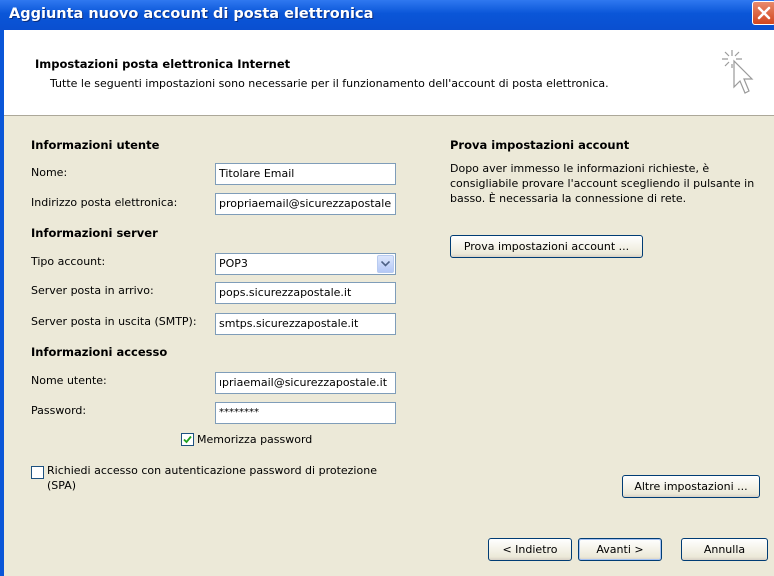 The image size is (774, 576). What do you see at coordinates (305, 413) in the screenshot?
I see `password-field: ********` at bounding box center [305, 413].